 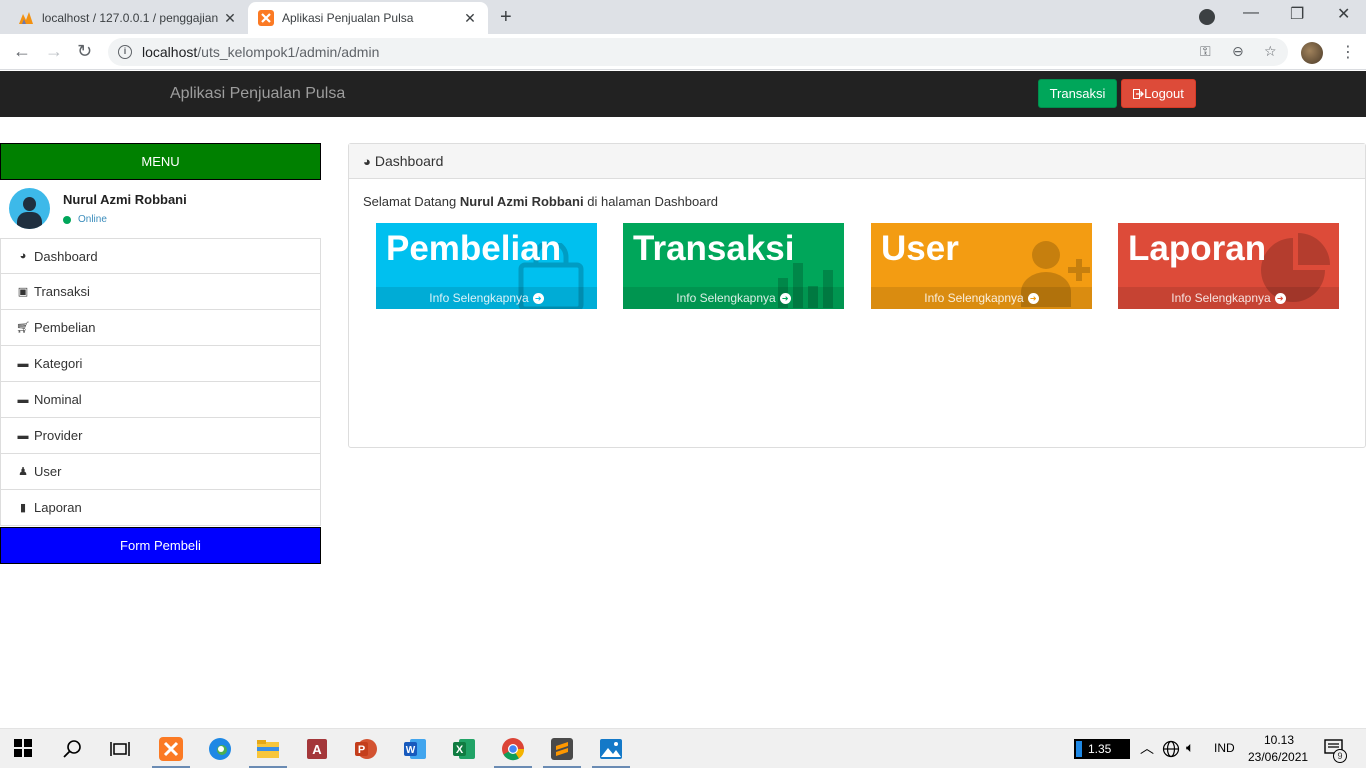 What do you see at coordinates (317, 749) in the screenshot?
I see `access-icon: A` at bounding box center [317, 749].